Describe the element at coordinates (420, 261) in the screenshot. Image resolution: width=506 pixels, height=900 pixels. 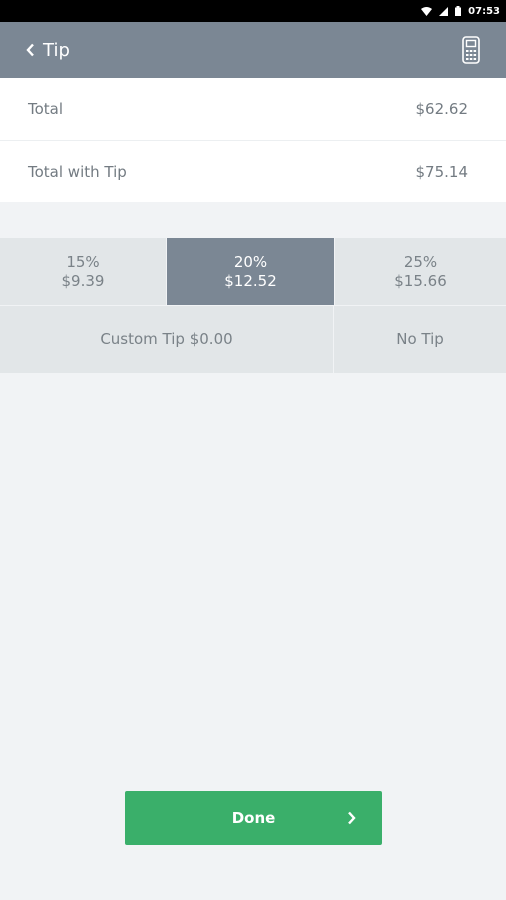
I see `tip-percent: 25%` at that location.